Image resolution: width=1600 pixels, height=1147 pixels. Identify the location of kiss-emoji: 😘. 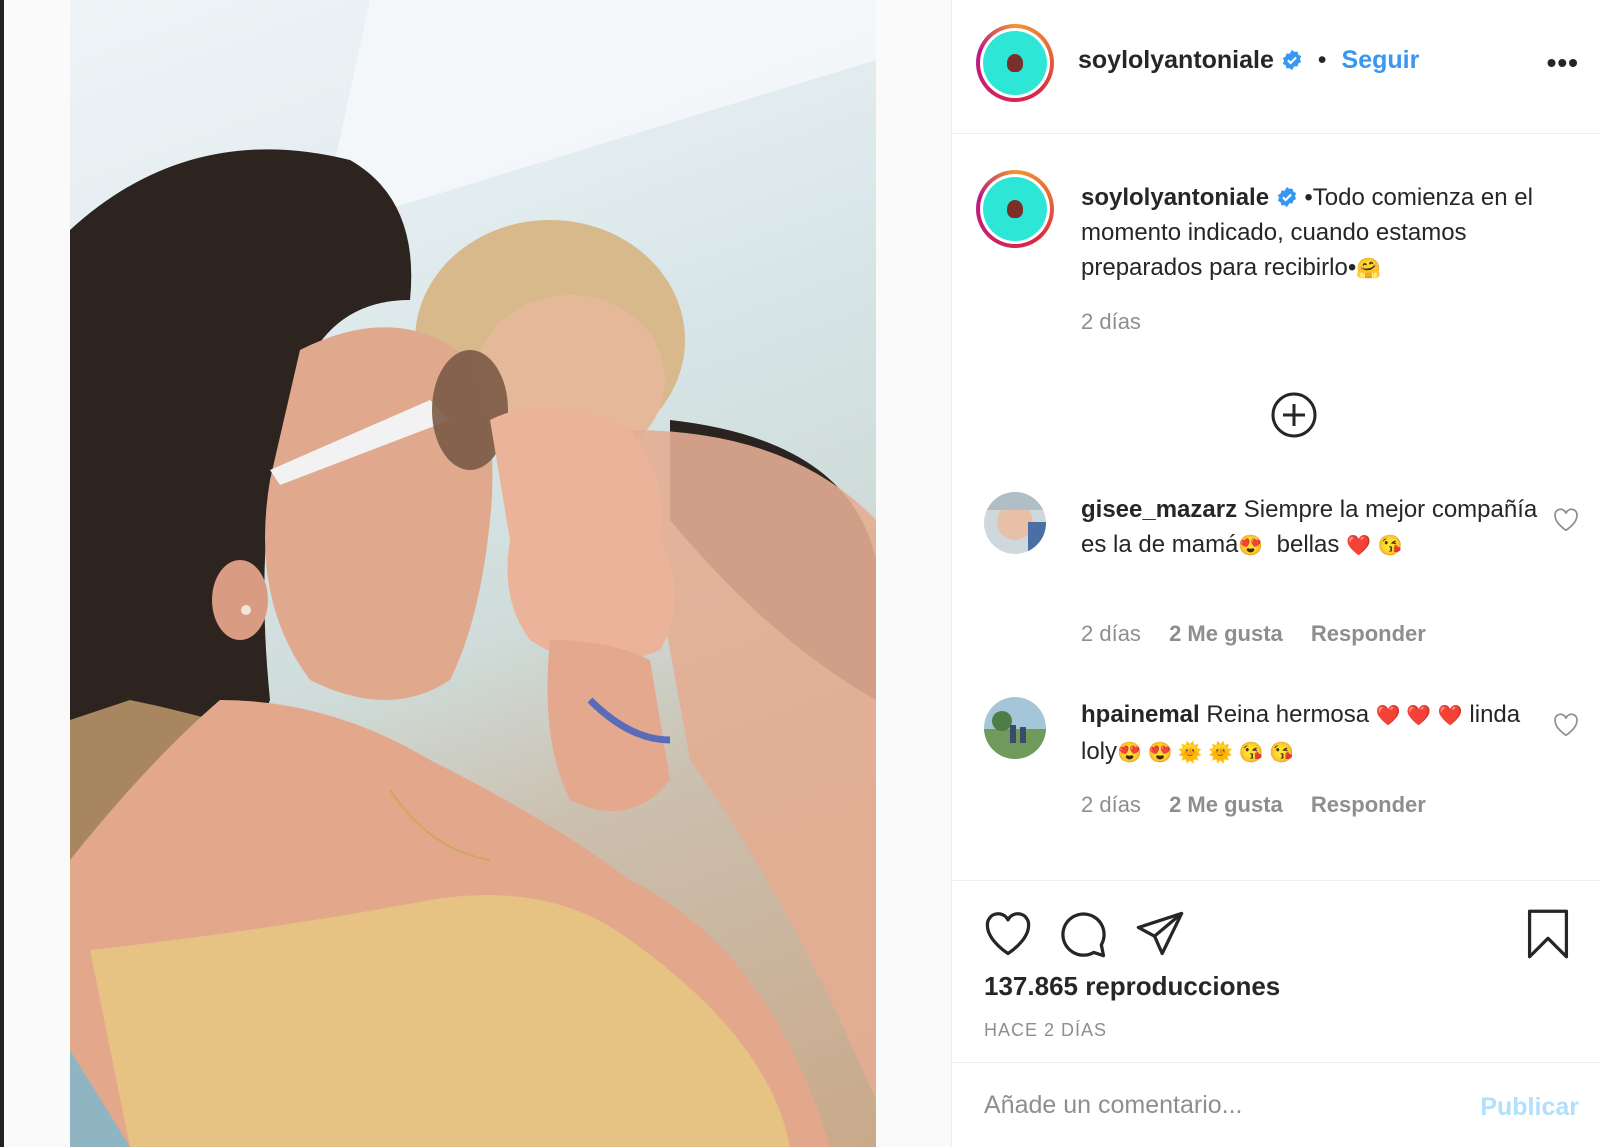
(1390, 546).